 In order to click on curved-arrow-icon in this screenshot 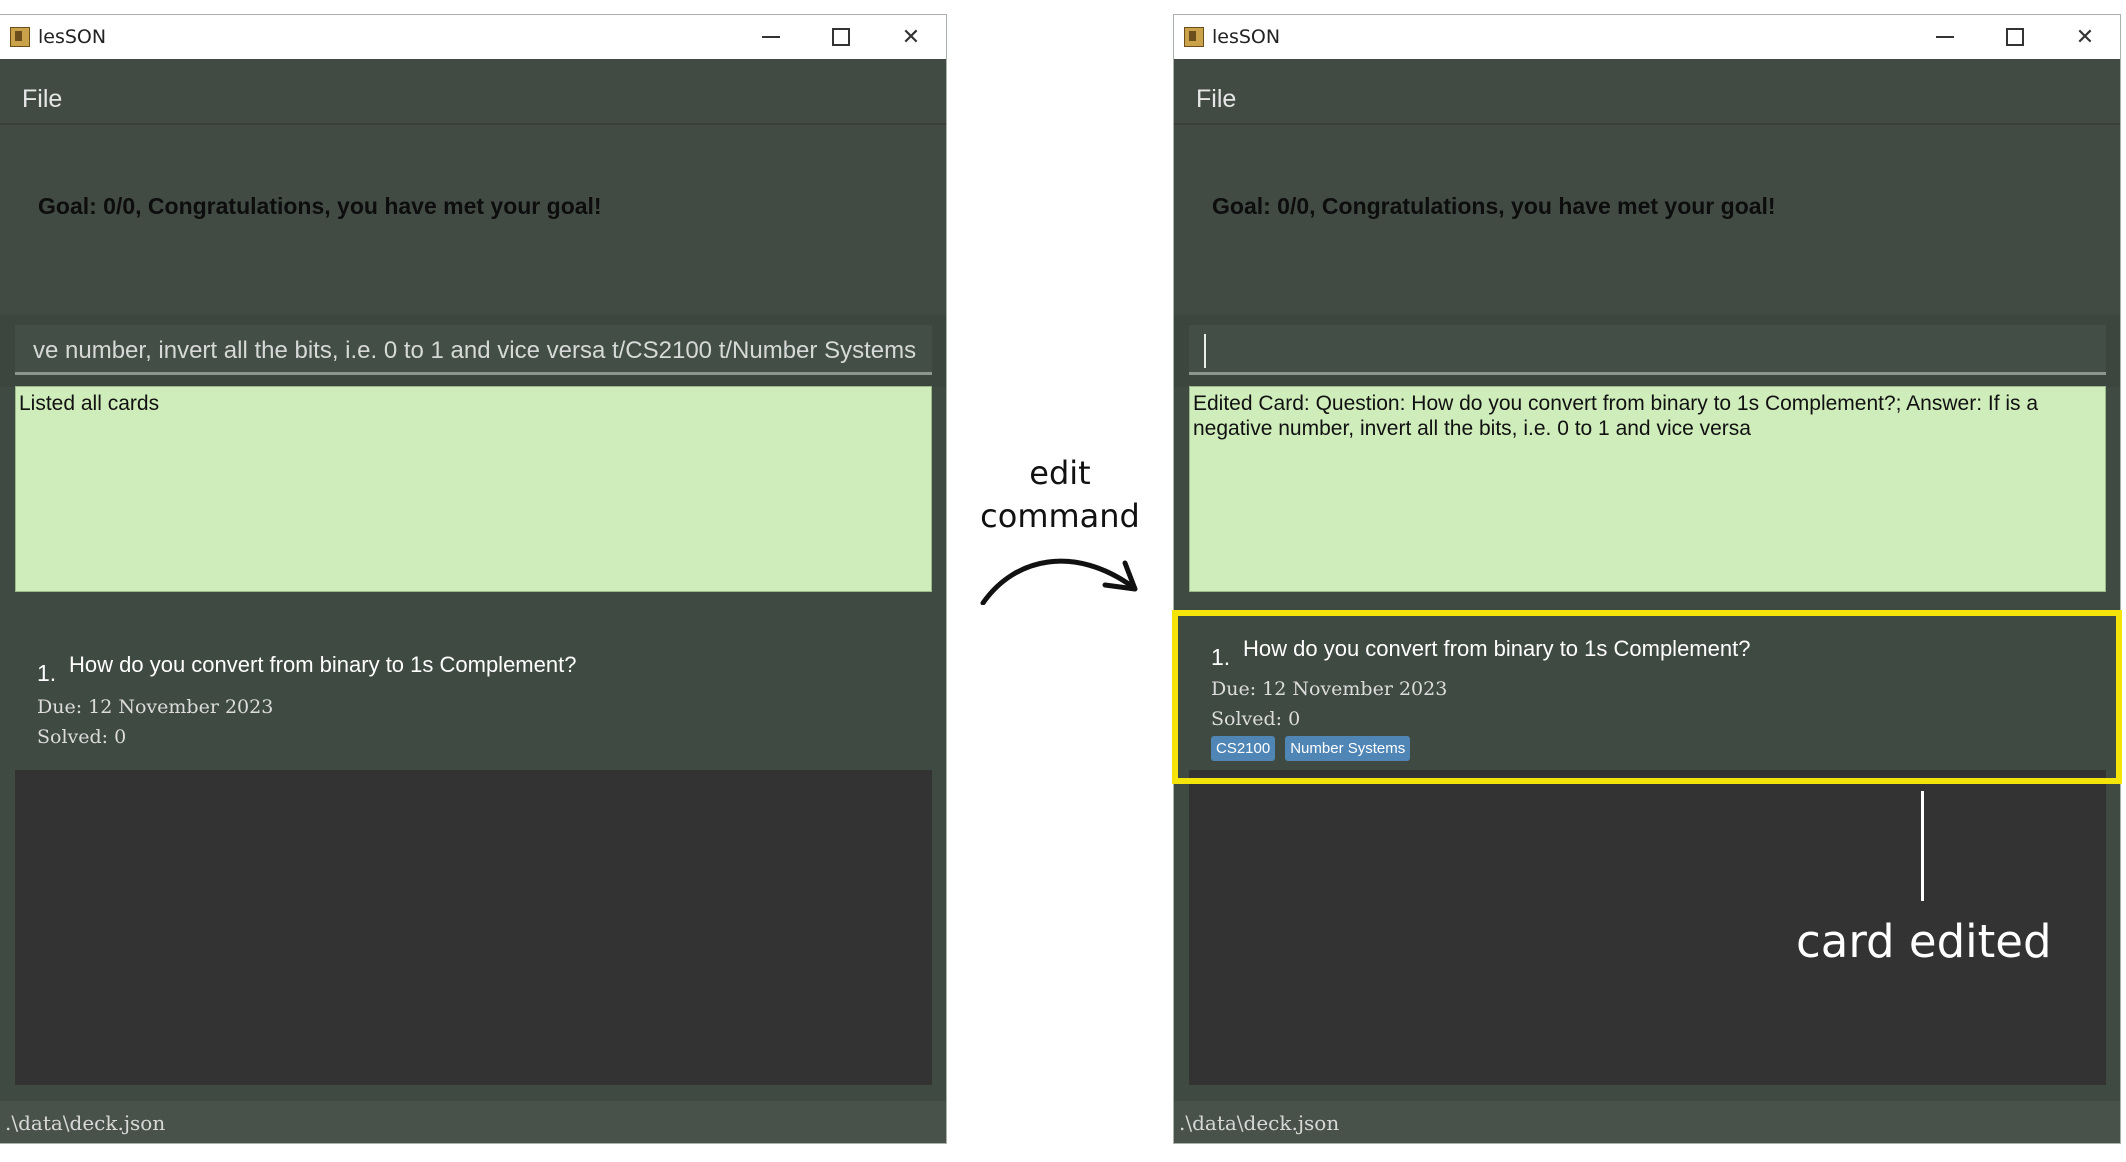, I will do `click(1059, 581)`.